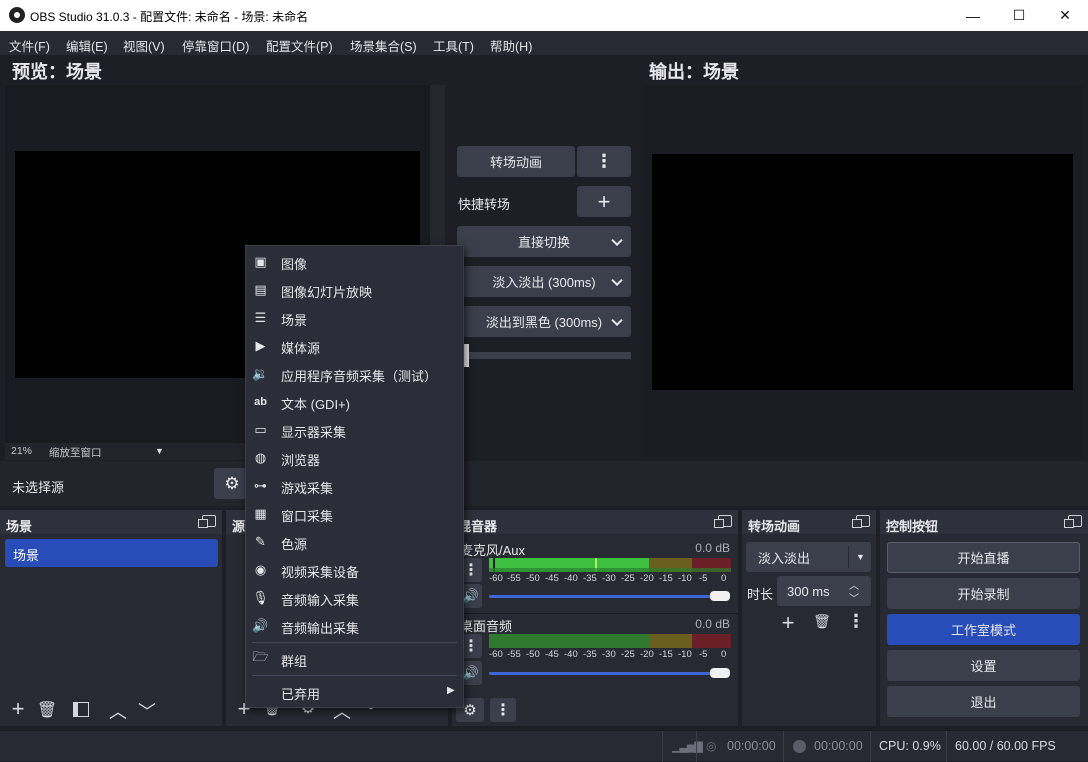 This screenshot has width=1088, height=762. What do you see at coordinates (516, 161) in the screenshot?
I see `transition-button: 转场动画` at bounding box center [516, 161].